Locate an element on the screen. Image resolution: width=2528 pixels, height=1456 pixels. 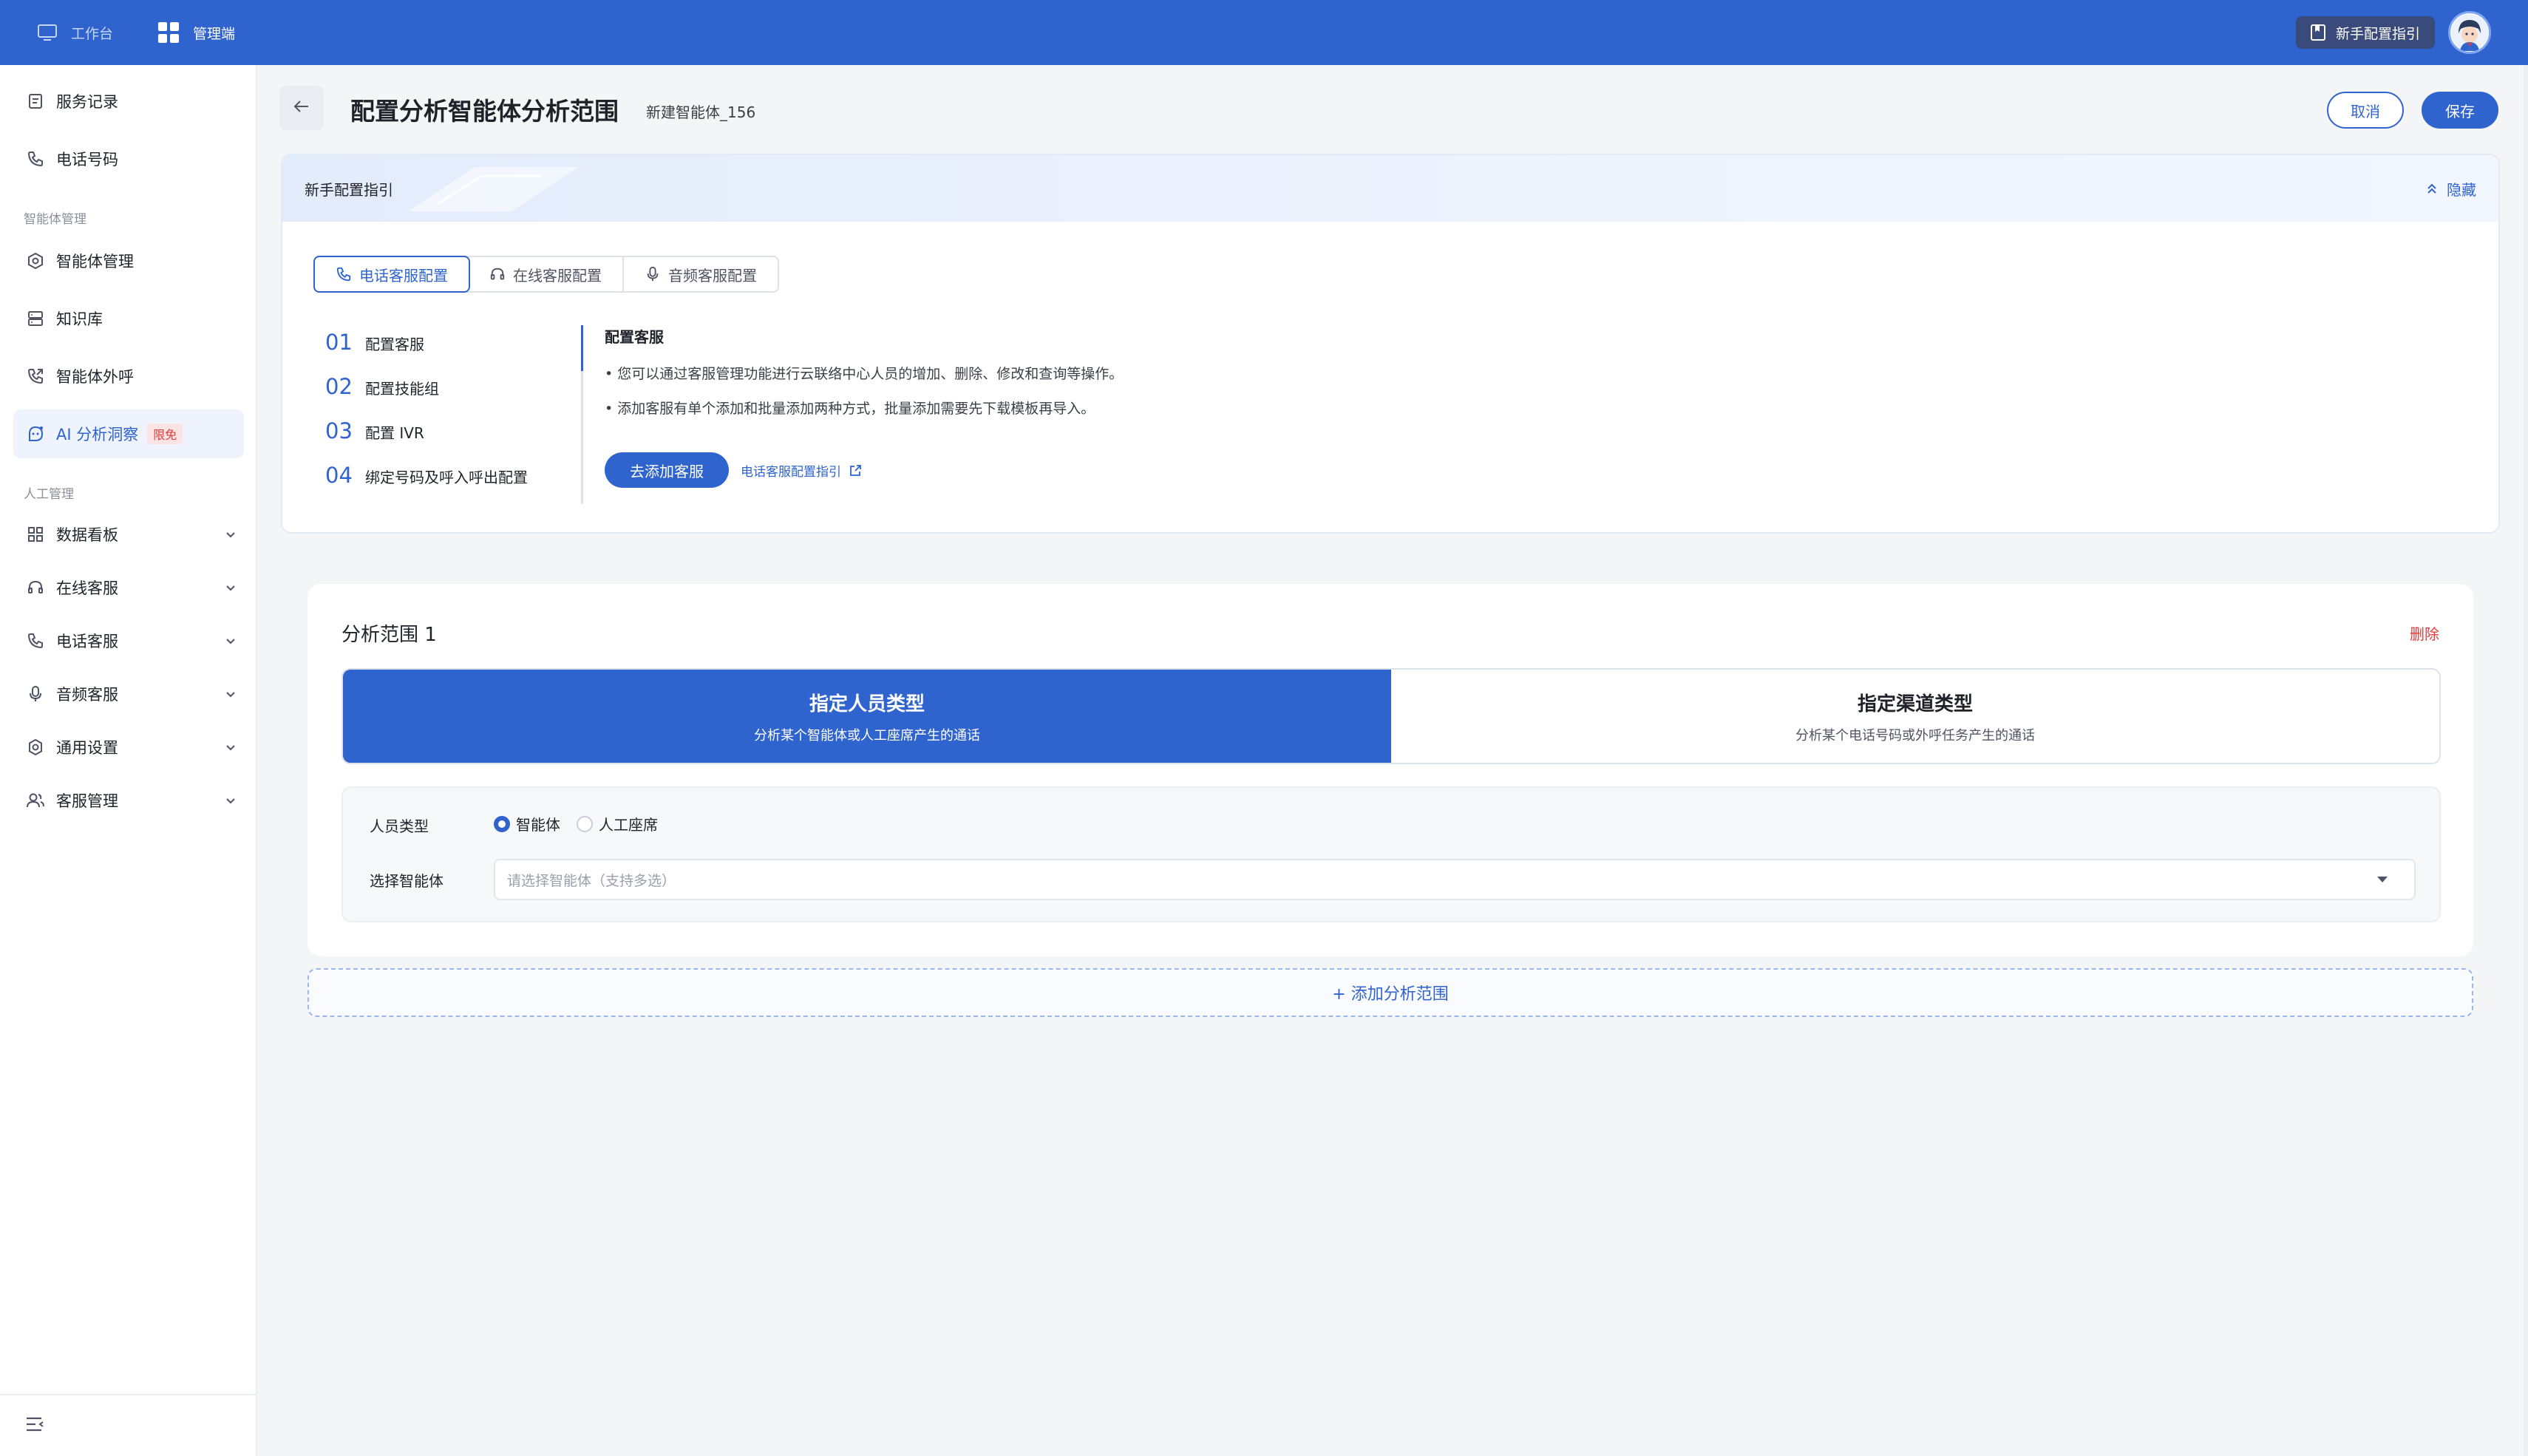
database-icon is located at coordinates (35, 318).